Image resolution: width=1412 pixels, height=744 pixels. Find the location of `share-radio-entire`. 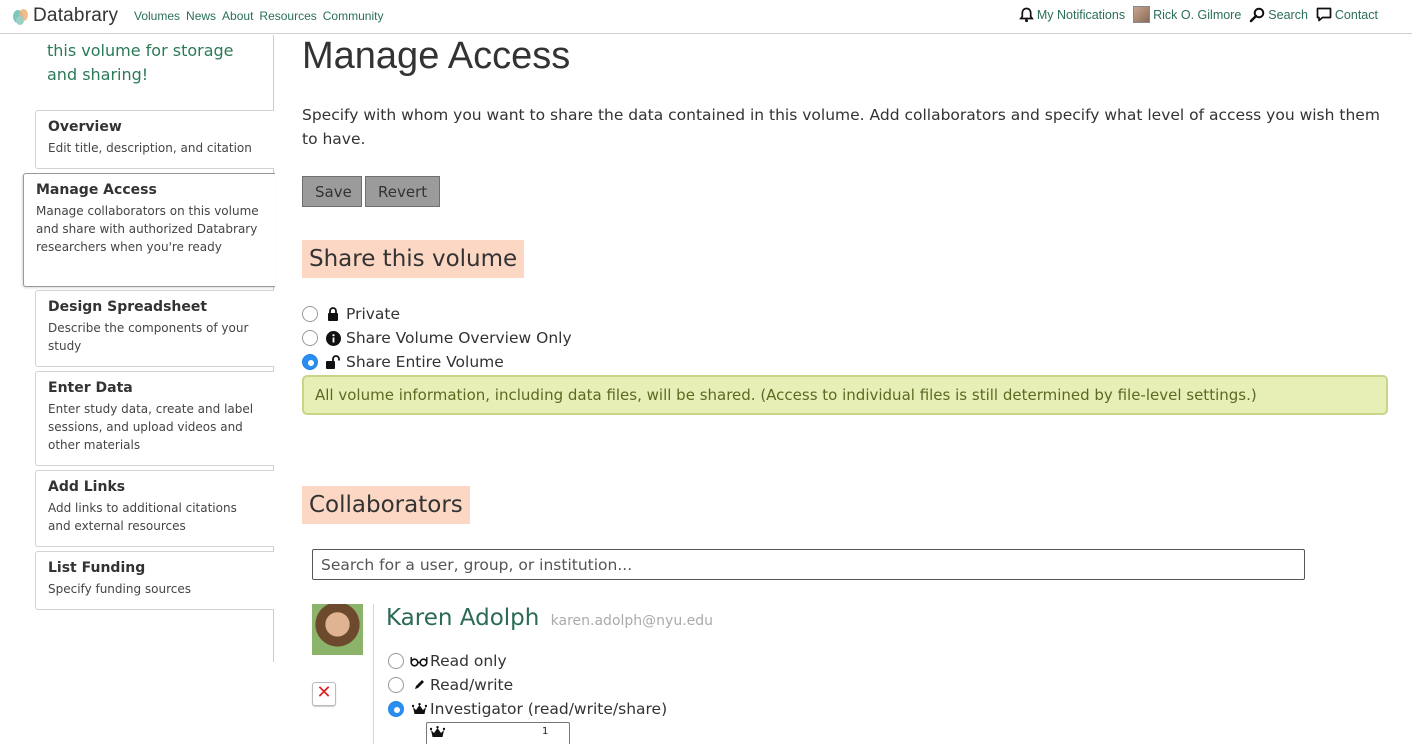

share-radio-entire is located at coordinates (310, 362).